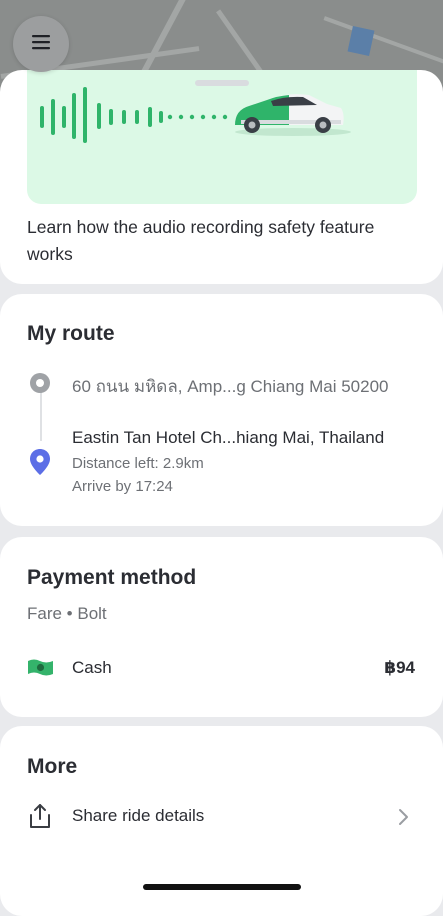  Describe the element at coordinates (222, 83) in the screenshot. I see `drag-handle` at that location.